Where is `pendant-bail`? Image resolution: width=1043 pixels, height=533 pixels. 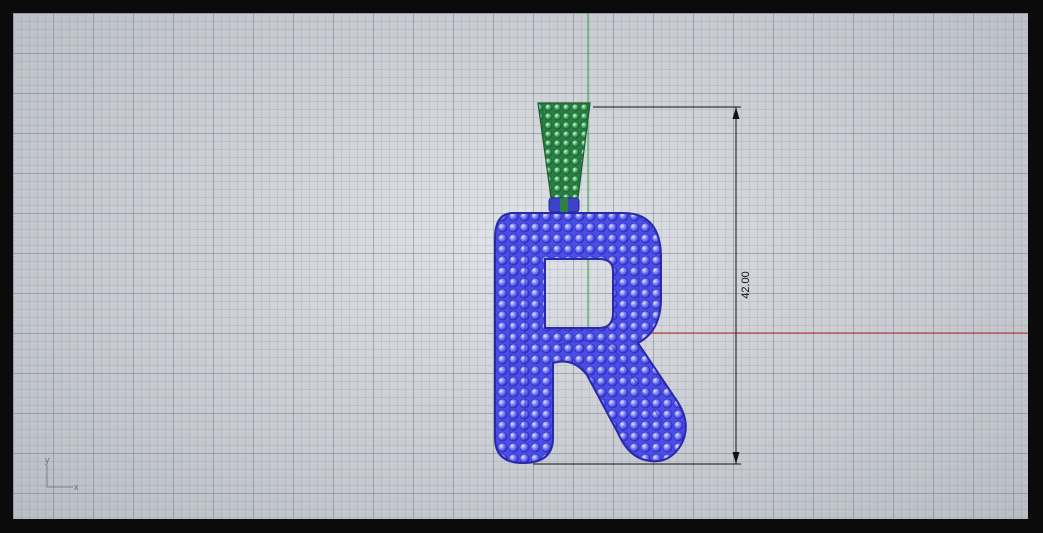
pendant-bail is located at coordinates (564, 157).